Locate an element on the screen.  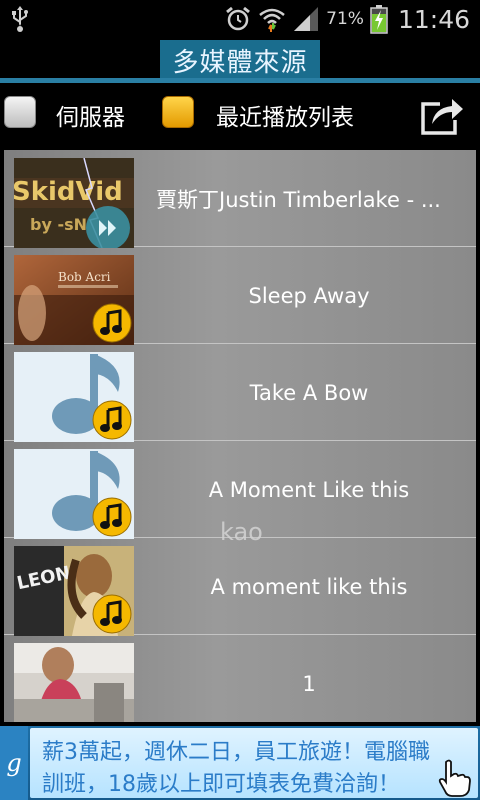
list-item: LEONA A moment like this is located at coordinates (240, 587).